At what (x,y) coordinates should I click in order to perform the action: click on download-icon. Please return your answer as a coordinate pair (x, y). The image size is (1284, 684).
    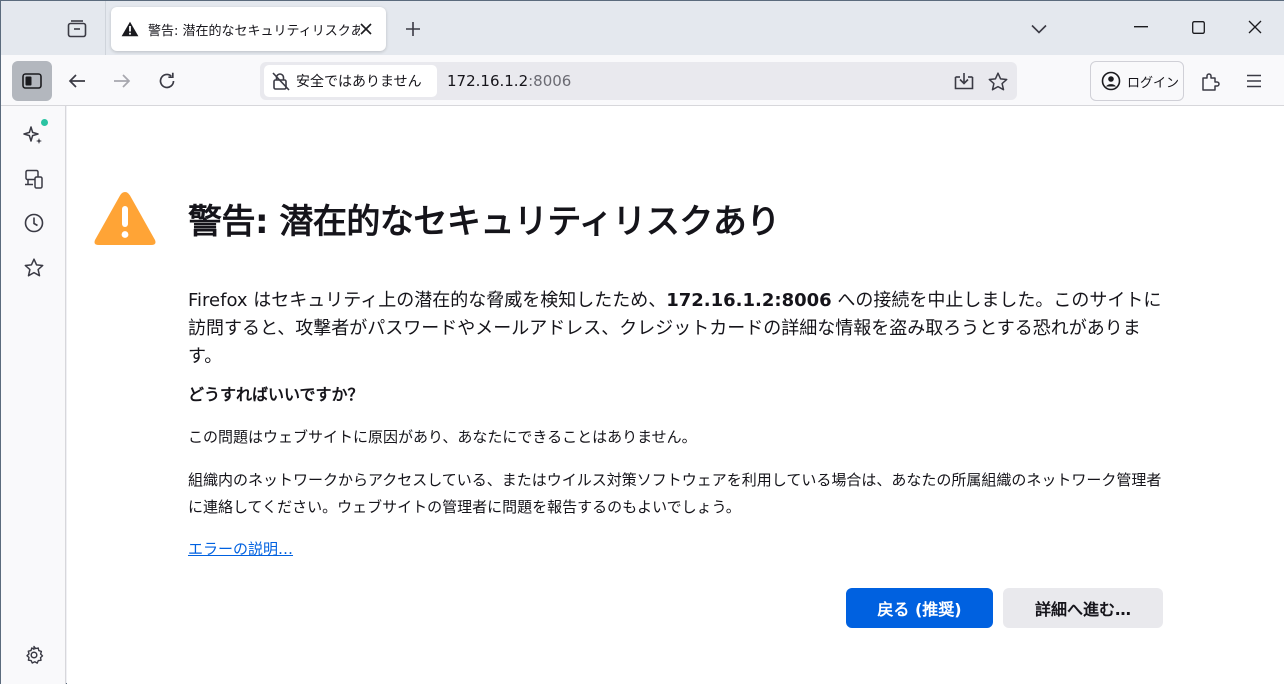
    Looking at the image, I should click on (964, 81).